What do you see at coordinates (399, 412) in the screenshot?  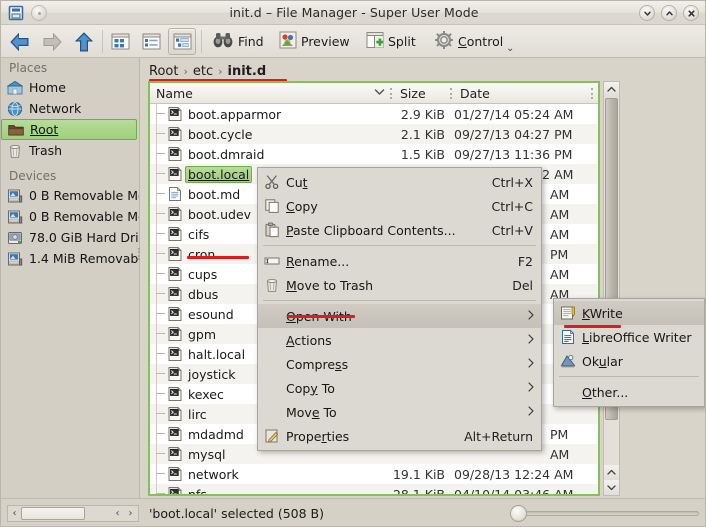 I see `menu-item-move-to: Move To` at bounding box center [399, 412].